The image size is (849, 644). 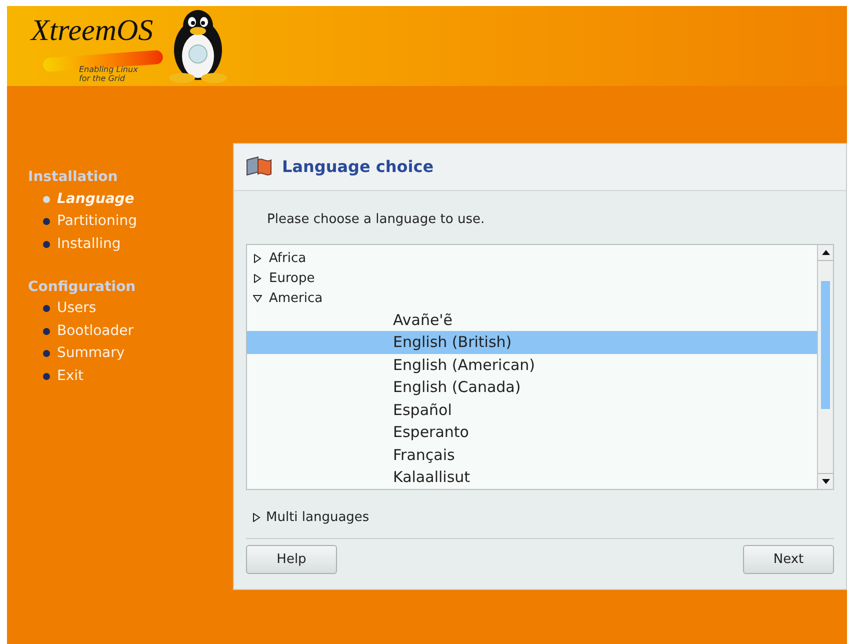 I want to click on logo-tagline: Enabling Linux, so click(x=108, y=69).